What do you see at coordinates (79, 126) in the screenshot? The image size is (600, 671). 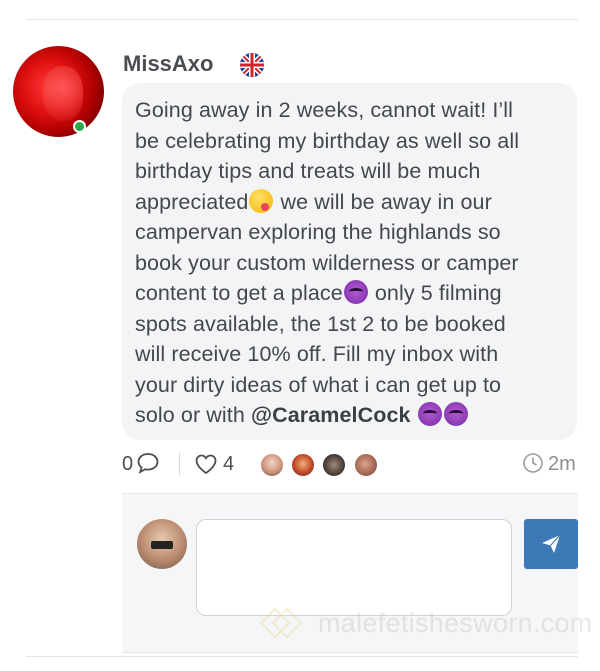 I see `online-status-dot` at bounding box center [79, 126].